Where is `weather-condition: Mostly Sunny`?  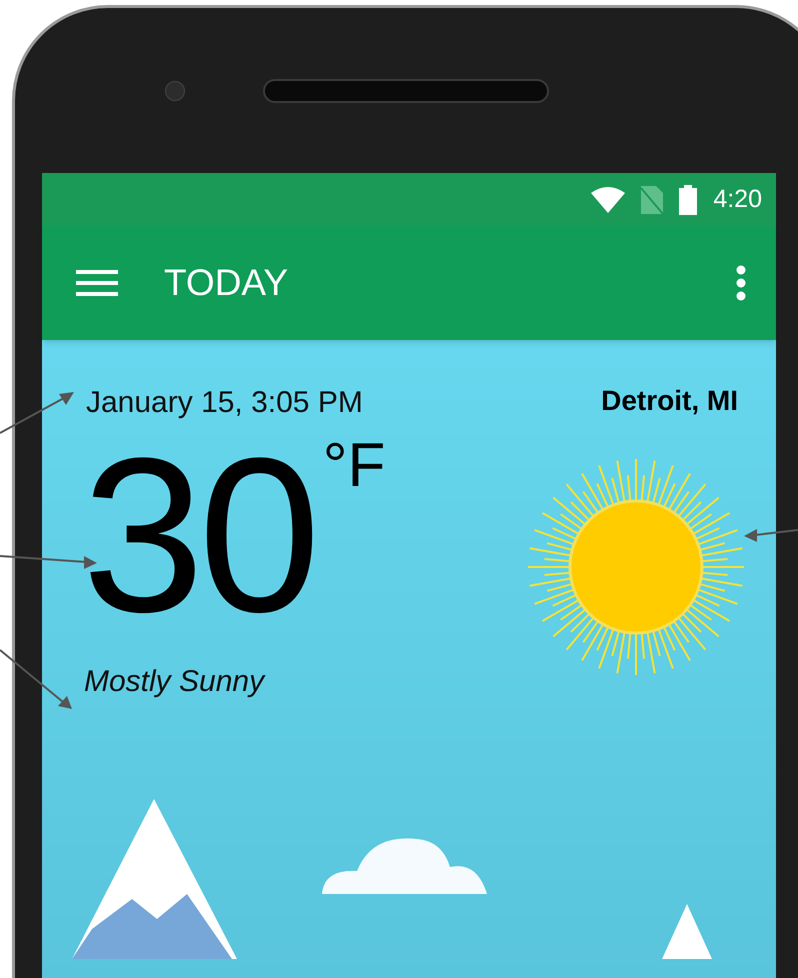
weather-condition: Mostly Sunny is located at coordinates (175, 682).